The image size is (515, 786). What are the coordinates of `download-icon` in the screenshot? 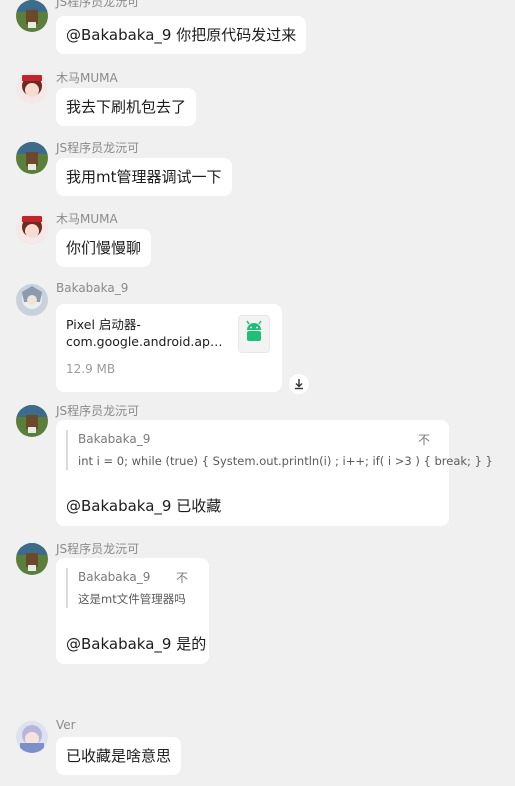 It's located at (299, 384).